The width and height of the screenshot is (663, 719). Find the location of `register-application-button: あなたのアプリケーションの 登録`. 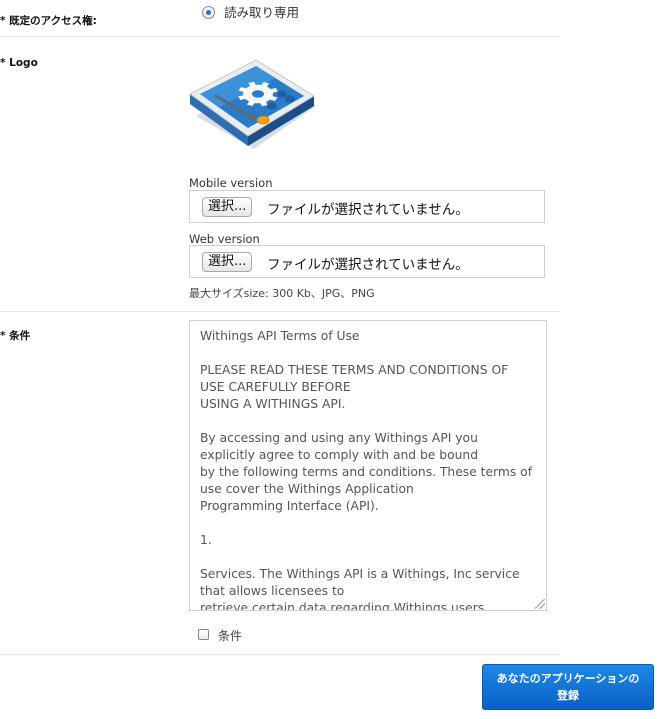

register-application-button: あなたのアプリケーションの 登録 is located at coordinates (568, 687).